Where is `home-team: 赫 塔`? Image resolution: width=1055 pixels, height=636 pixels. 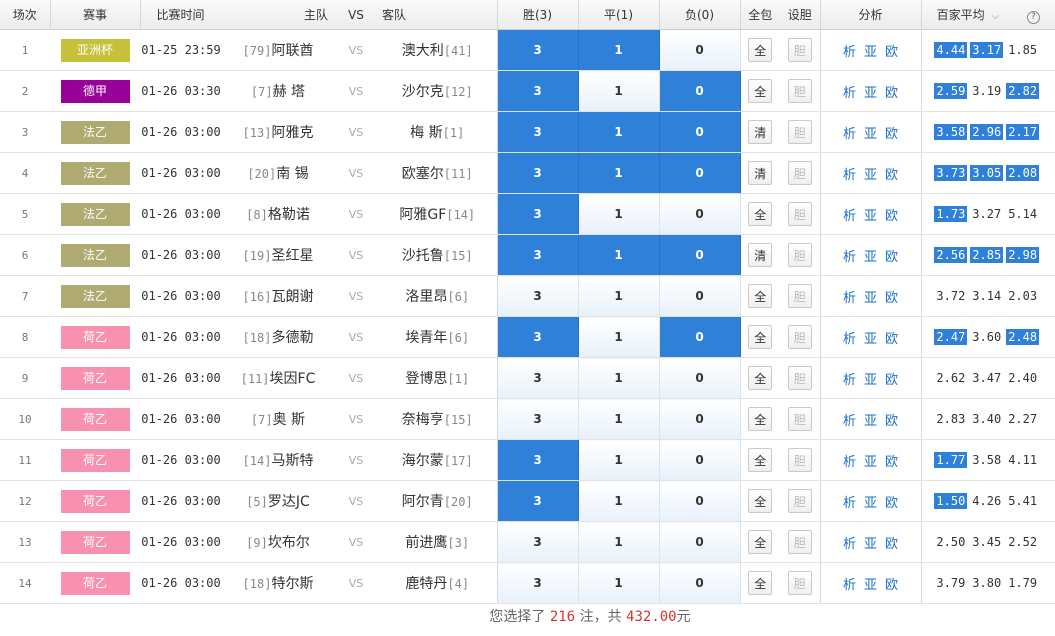 home-team: 赫 塔 is located at coordinates (289, 92).